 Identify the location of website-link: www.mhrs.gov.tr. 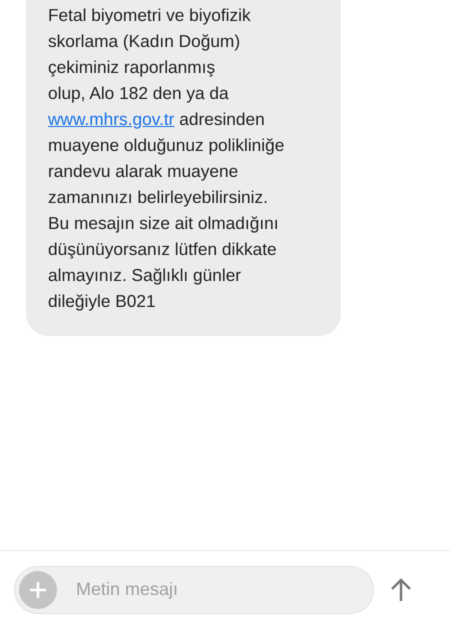
(111, 119).